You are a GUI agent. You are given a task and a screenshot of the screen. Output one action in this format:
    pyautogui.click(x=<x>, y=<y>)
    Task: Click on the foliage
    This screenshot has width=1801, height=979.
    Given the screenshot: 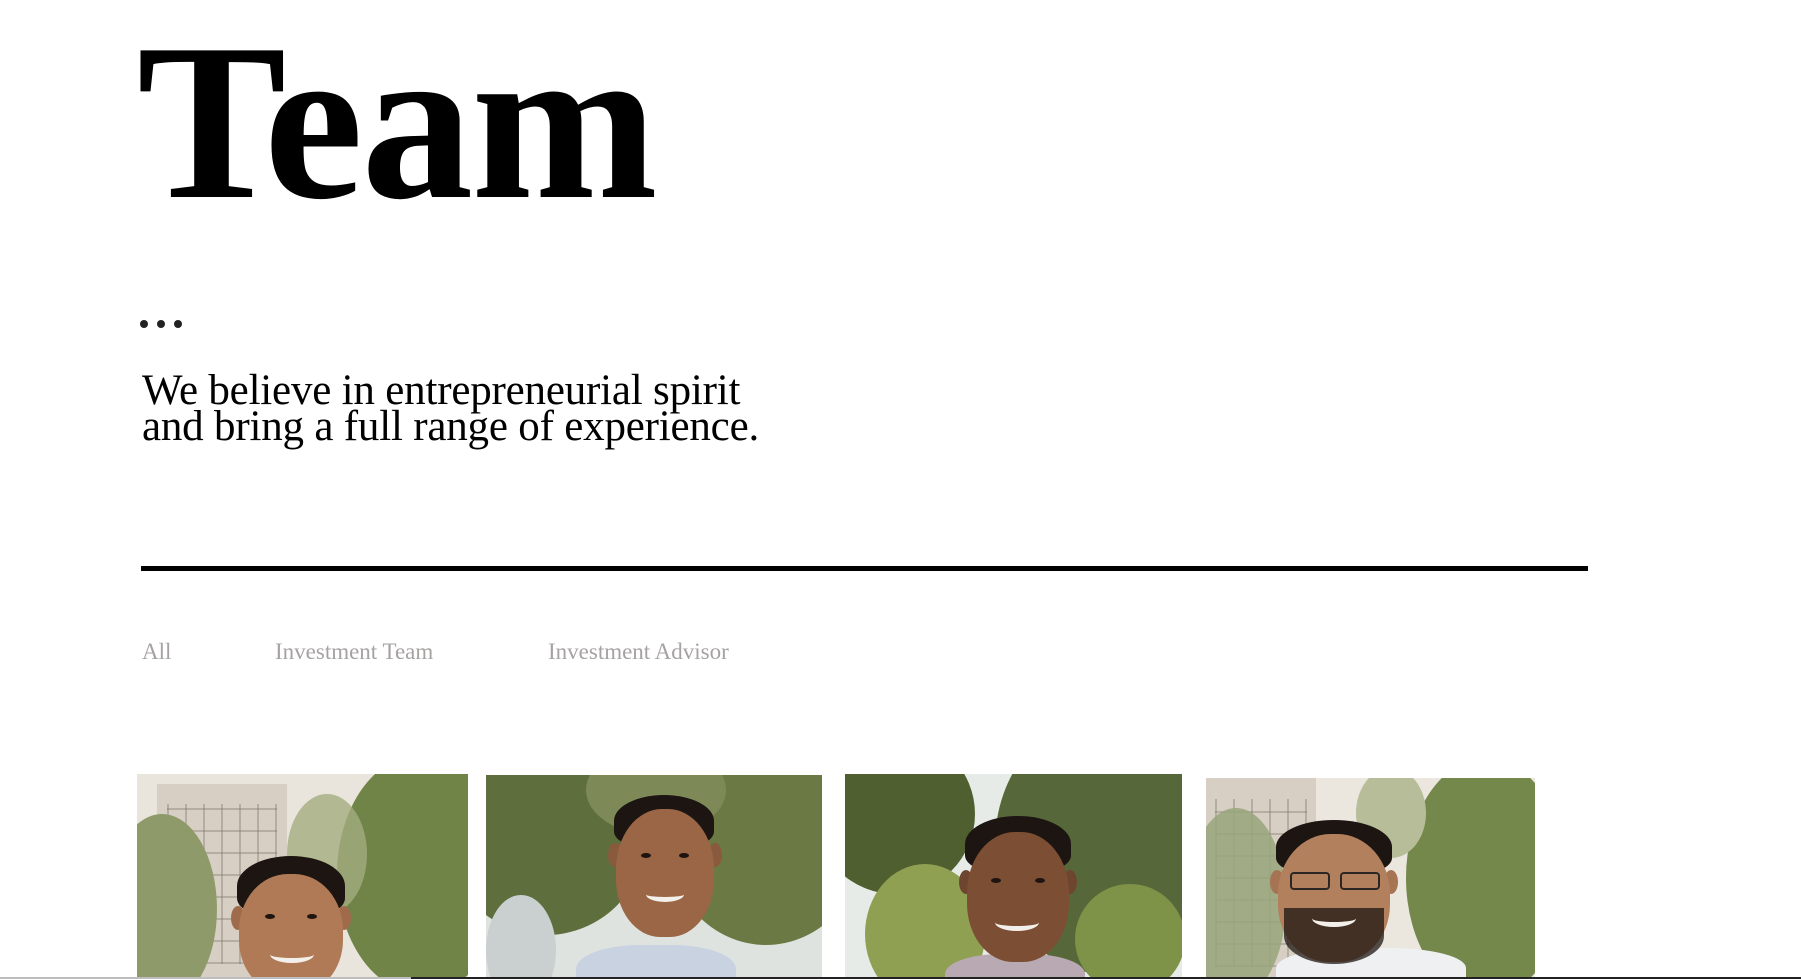 What is the action you would take?
    pyautogui.click(x=1128, y=931)
    